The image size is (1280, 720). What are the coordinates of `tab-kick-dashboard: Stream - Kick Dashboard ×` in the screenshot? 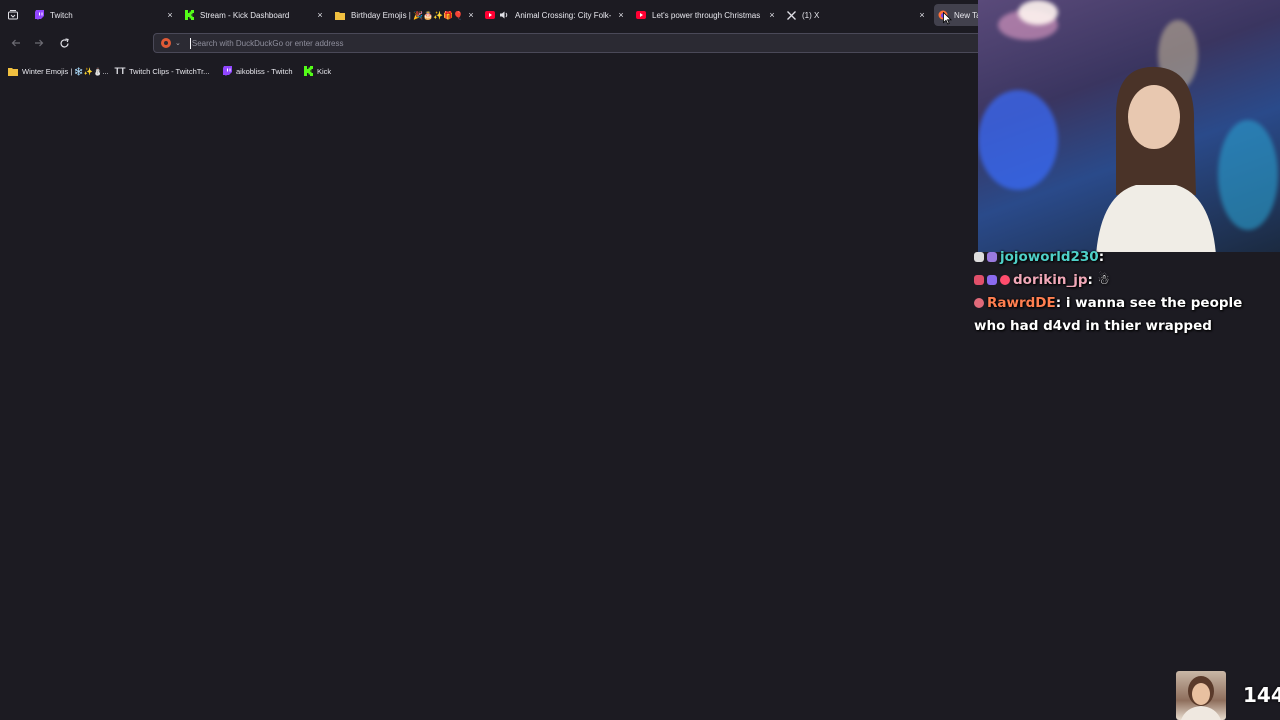 It's located at (255, 15).